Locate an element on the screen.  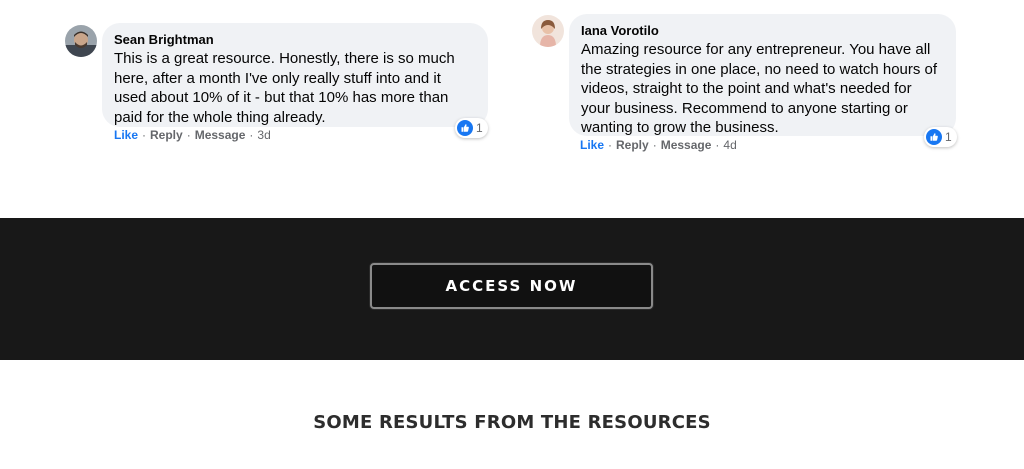
comment-author: Iana Vorotilo is located at coordinates (762, 31).